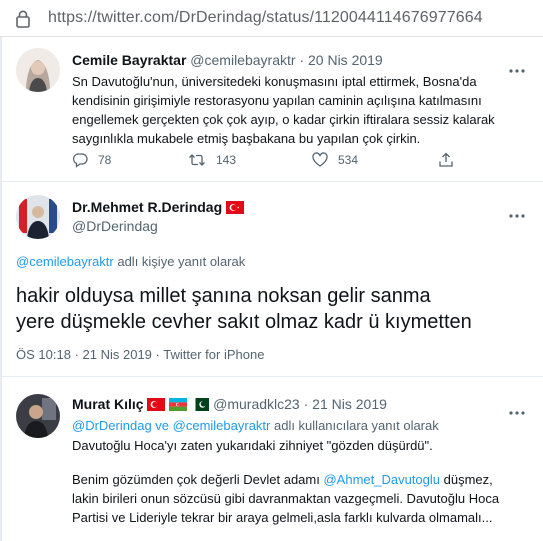 The width and height of the screenshot is (543, 541). Describe the element at coordinates (272, 162) in the screenshot. I see `tweet-actions: 78 143 534` at that location.